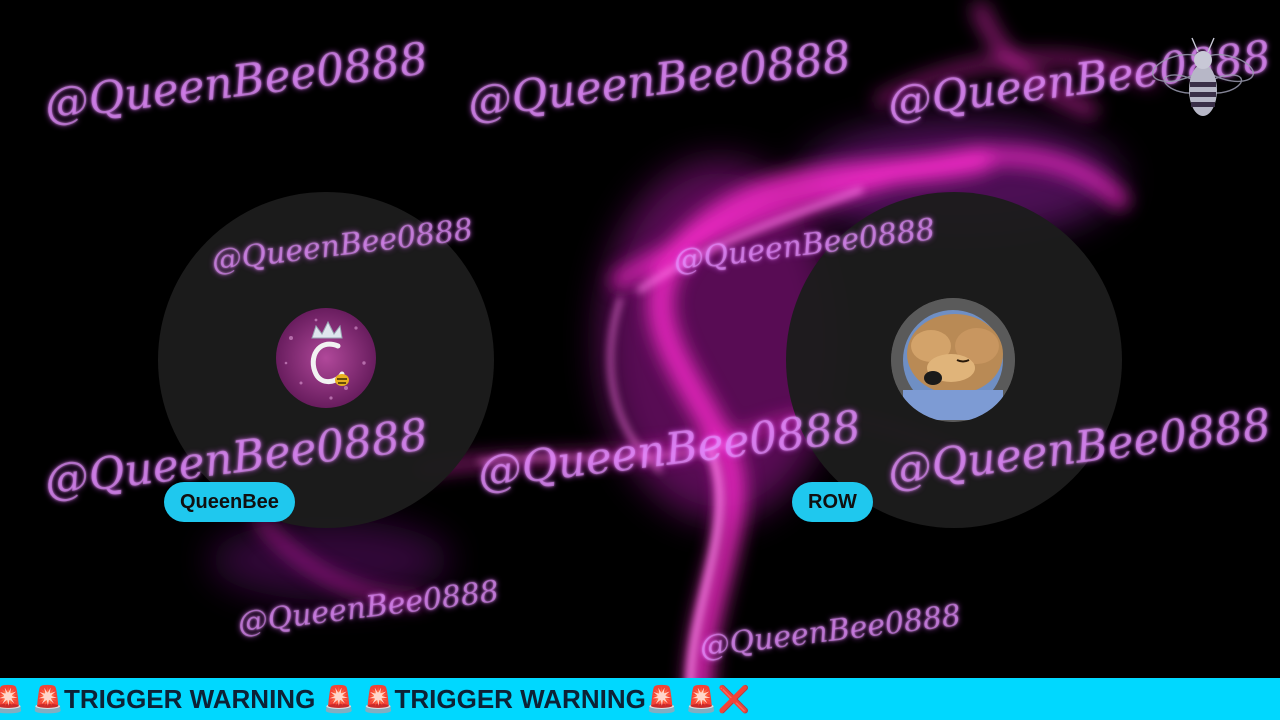 This screenshot has width=1280, height=720. I want to click on crown-letter-avatar-icon, so click(326, 358).